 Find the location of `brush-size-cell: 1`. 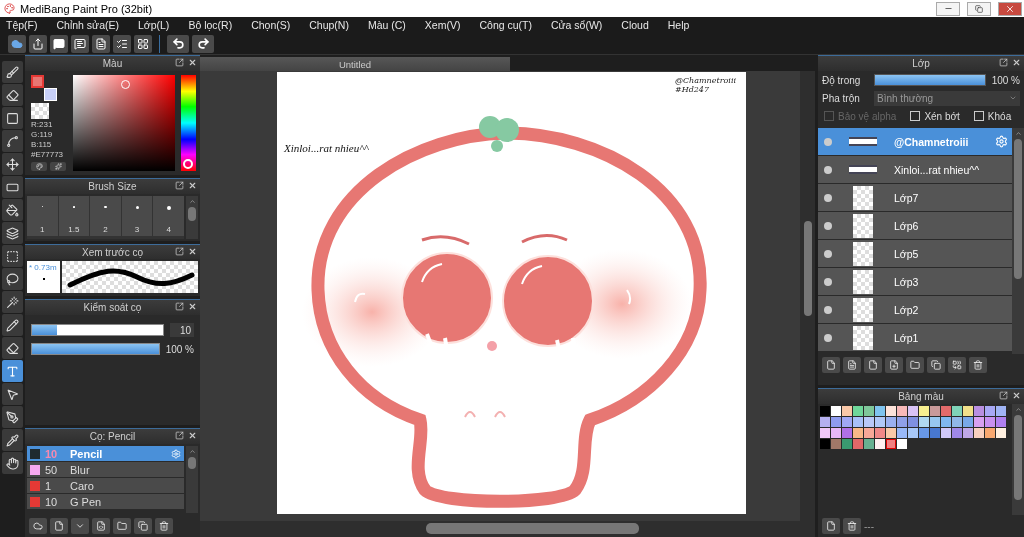

brush-size-cell: 1 is located at coordinates (42, 216).